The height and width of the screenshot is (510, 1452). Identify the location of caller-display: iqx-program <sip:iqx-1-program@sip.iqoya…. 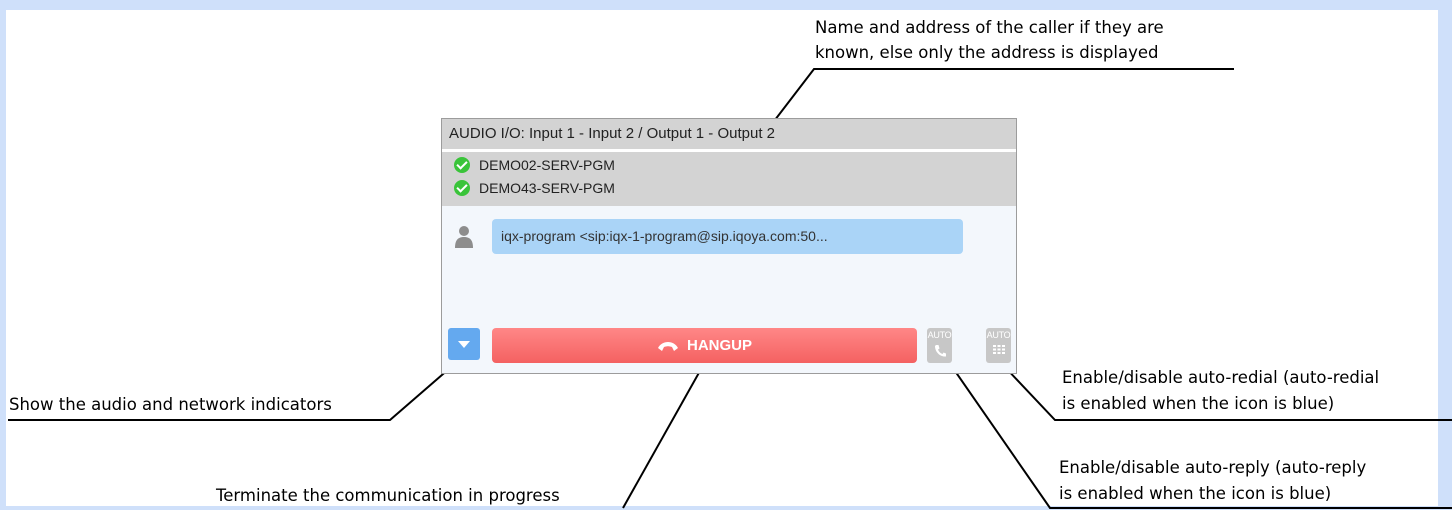
(727, 236).